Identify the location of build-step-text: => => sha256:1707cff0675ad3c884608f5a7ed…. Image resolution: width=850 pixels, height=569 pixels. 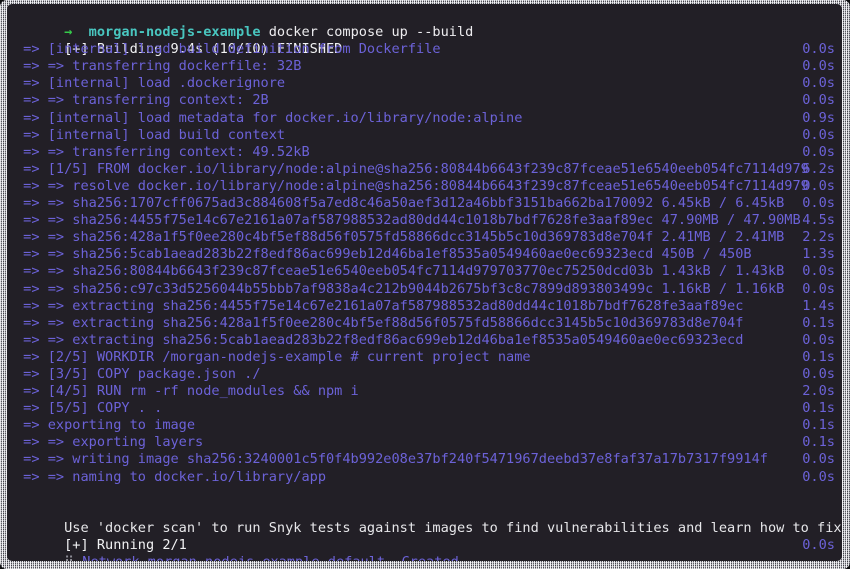
(400, 203).